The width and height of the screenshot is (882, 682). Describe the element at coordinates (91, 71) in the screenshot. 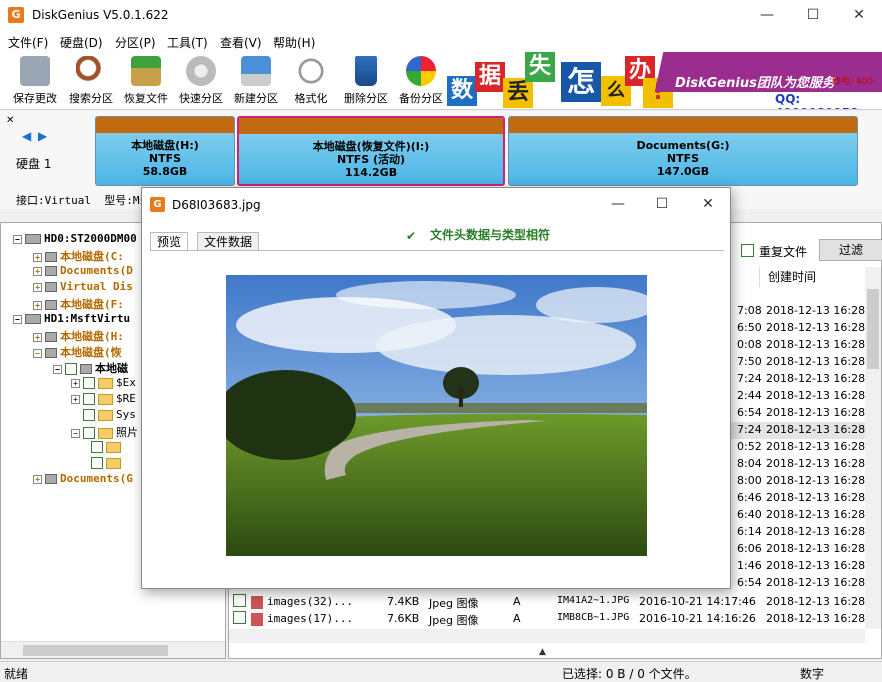

I see `magnifier-icon` at that location.